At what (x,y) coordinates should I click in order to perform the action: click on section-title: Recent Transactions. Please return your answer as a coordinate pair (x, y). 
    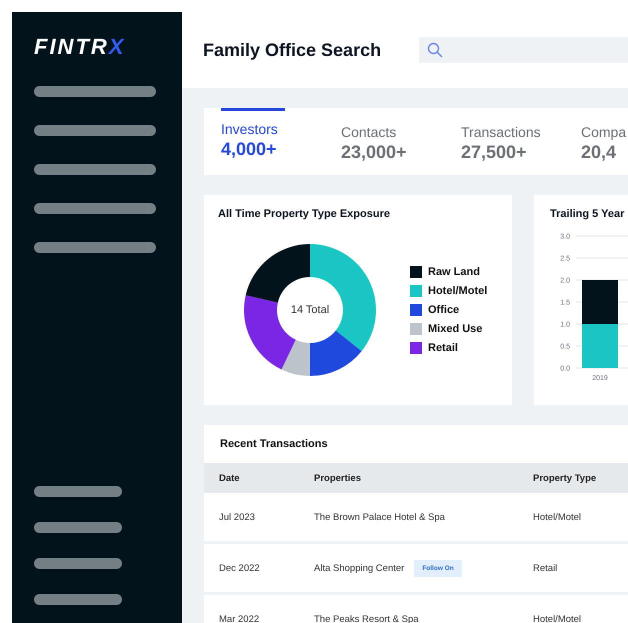
    Looking at the image, I should click on (274, 444).